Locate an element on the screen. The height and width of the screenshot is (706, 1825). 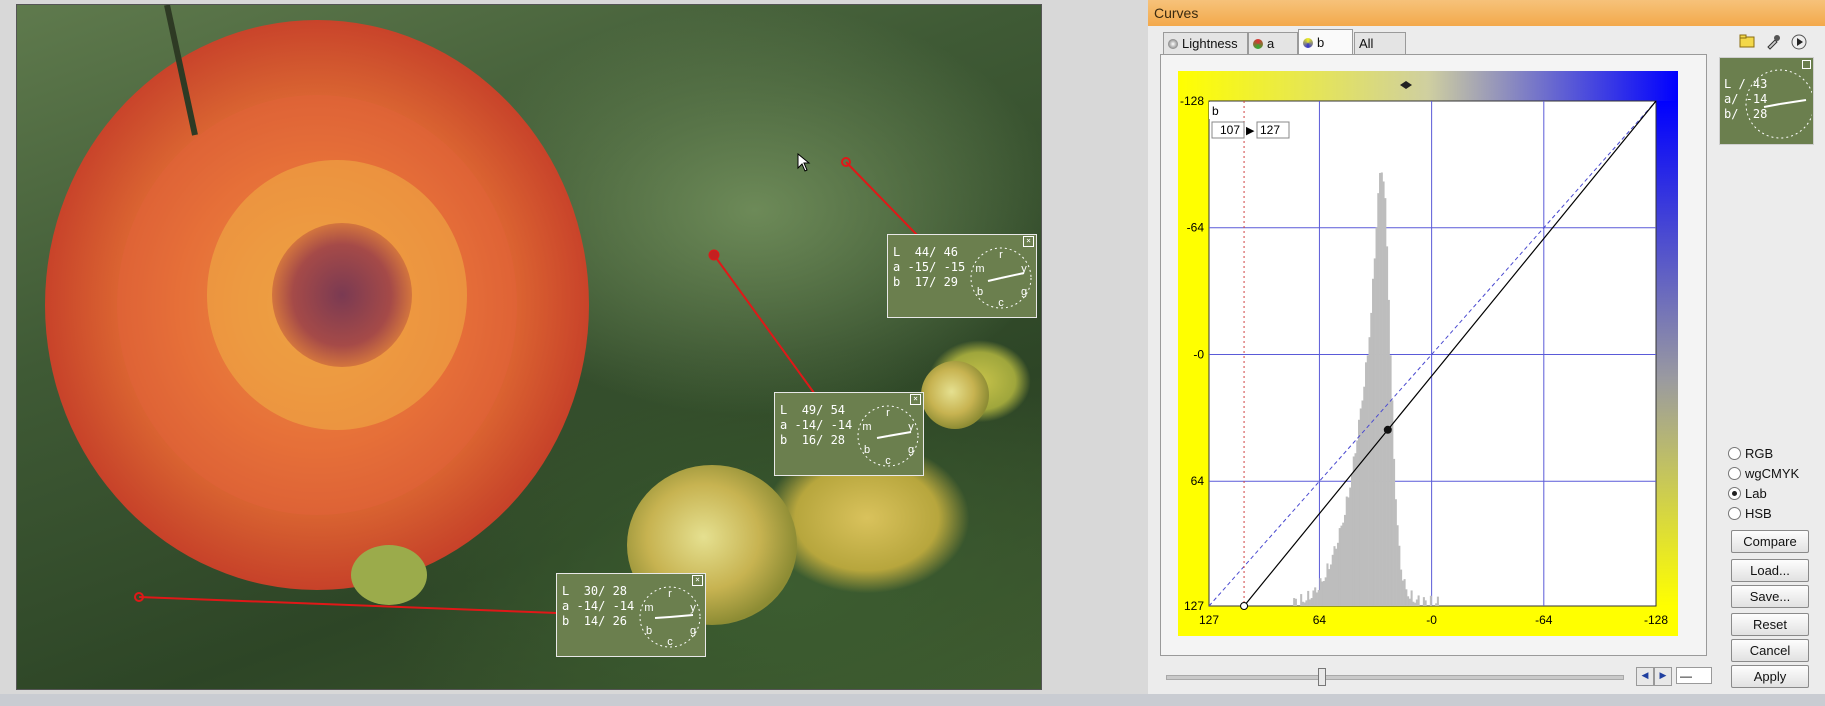
eyedropper-icon is located at coordinates (1773, 43).